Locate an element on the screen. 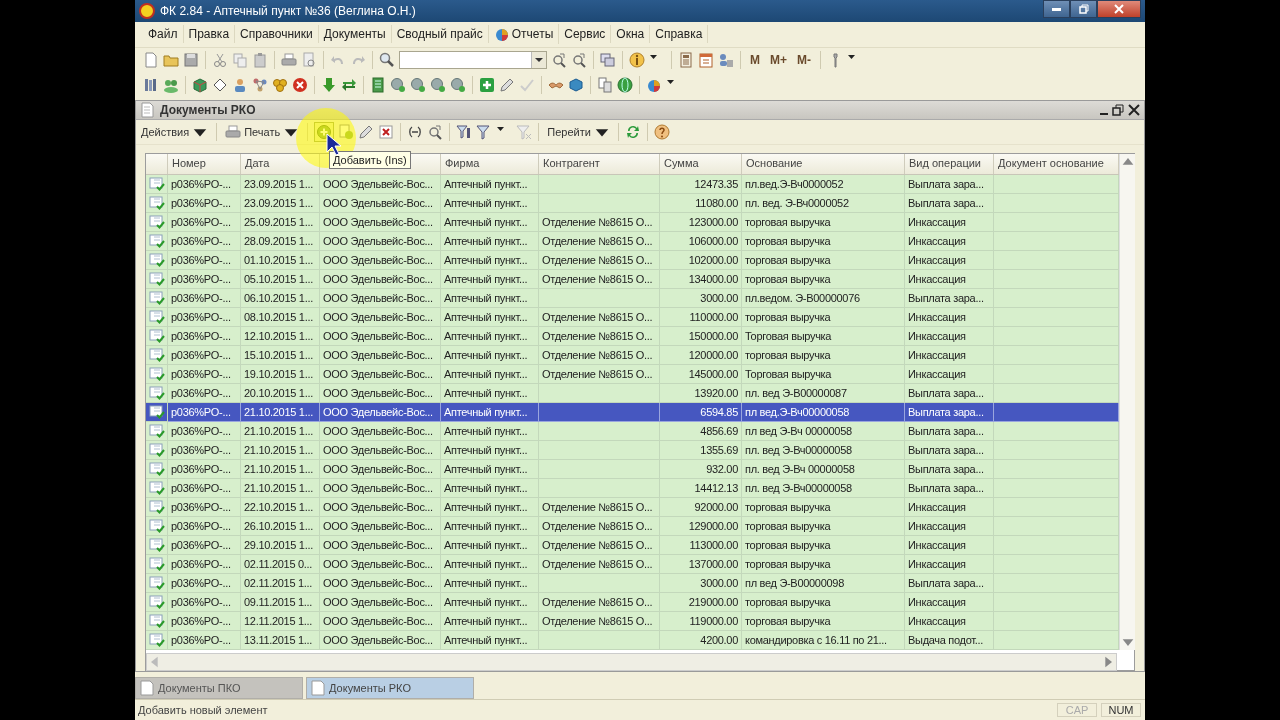 This screenshot has width=1280, height=720. column-header: Дата is located at coordinates (280, 163).